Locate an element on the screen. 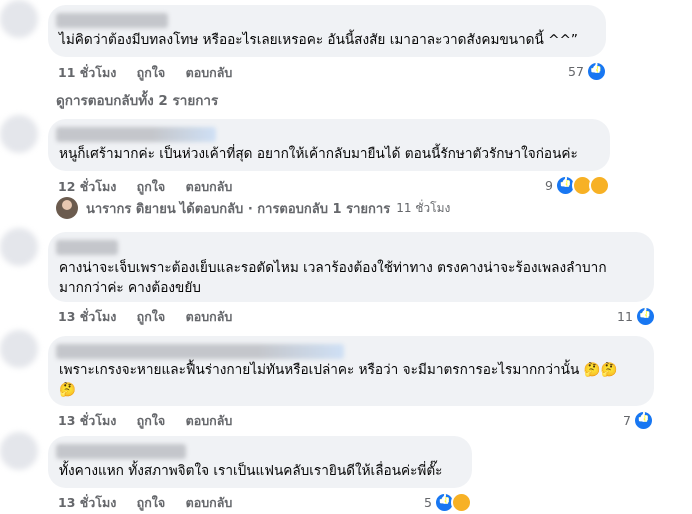 The image size is (692, 514). reaction-count: 9 is located at coordinates (549, 185).